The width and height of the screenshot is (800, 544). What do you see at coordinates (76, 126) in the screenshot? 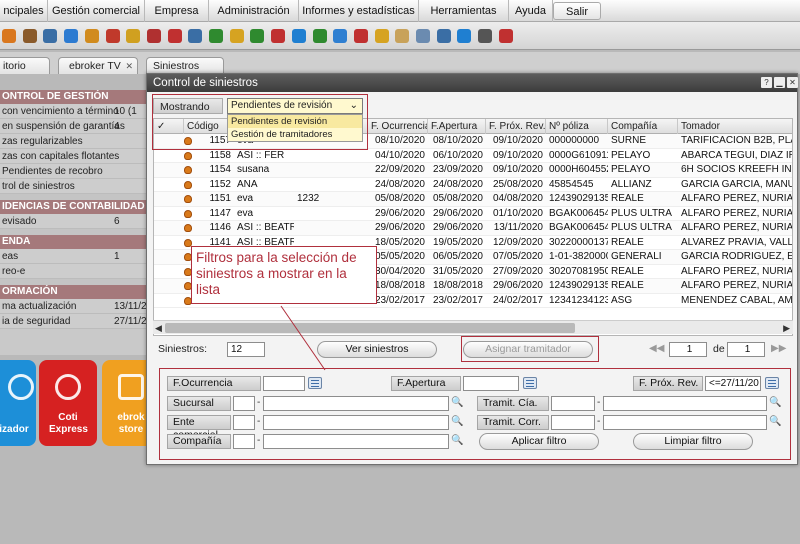
I see `left-panel-row: en suspensión de garantías 4` at bounding box center [76, 126].